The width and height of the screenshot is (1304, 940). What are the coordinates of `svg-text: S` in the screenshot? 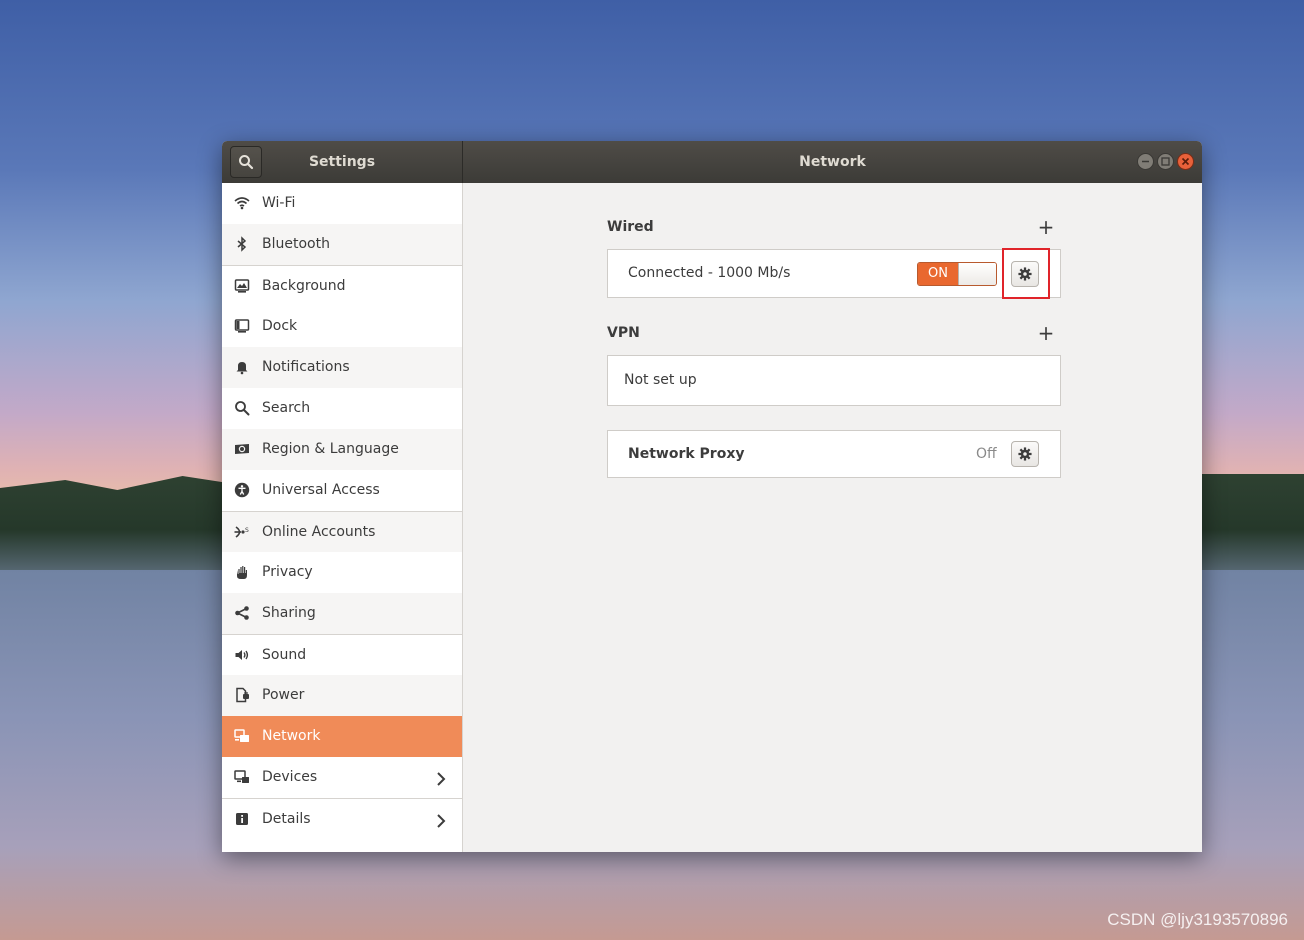 It's located at (247, 530).